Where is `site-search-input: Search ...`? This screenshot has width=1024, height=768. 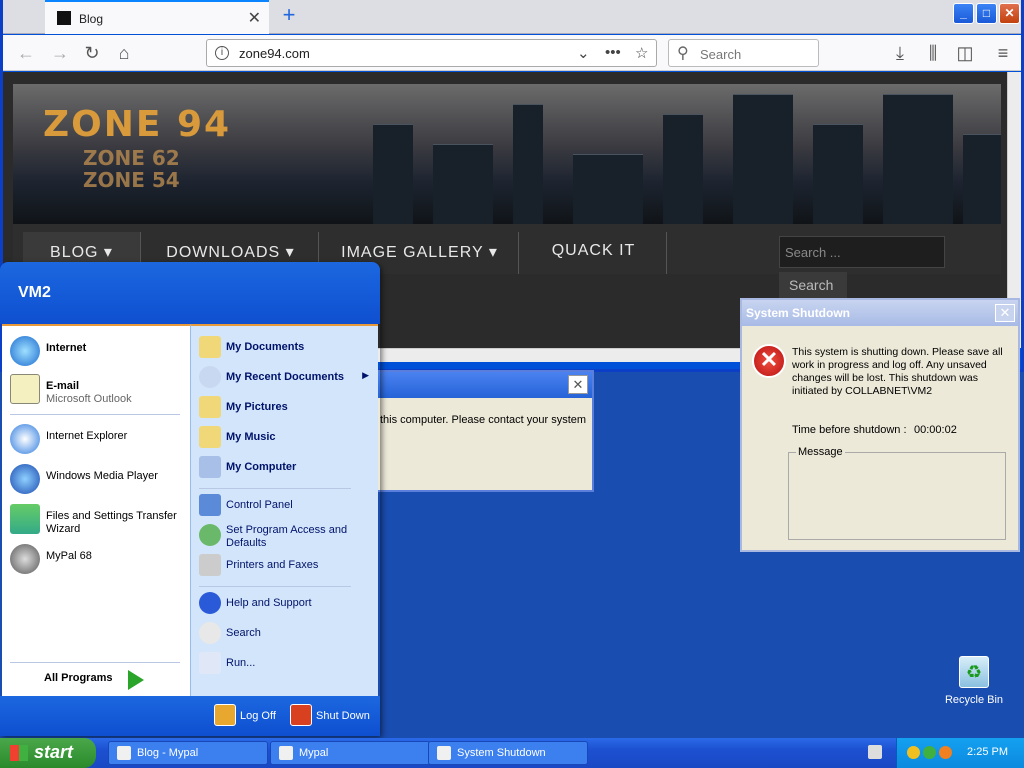
site-search-input: Search ... is located at coordinates (862, 252).